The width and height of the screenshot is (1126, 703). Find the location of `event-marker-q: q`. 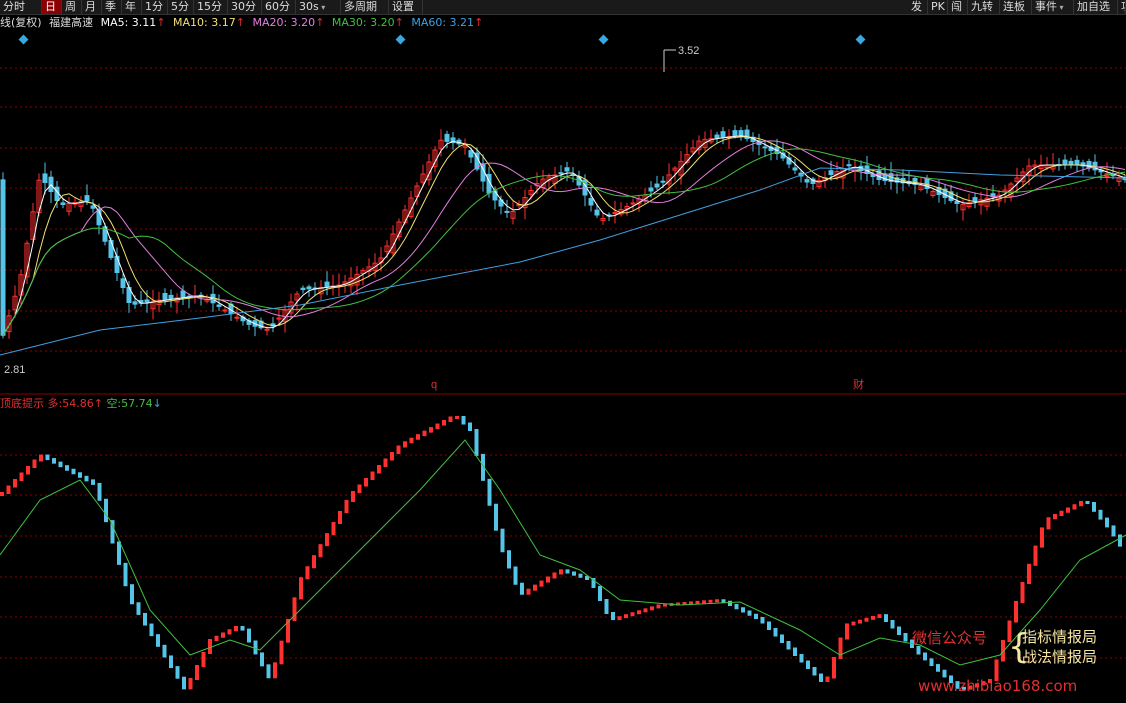

event-marker-q: q is located at coordinates (434, 385).